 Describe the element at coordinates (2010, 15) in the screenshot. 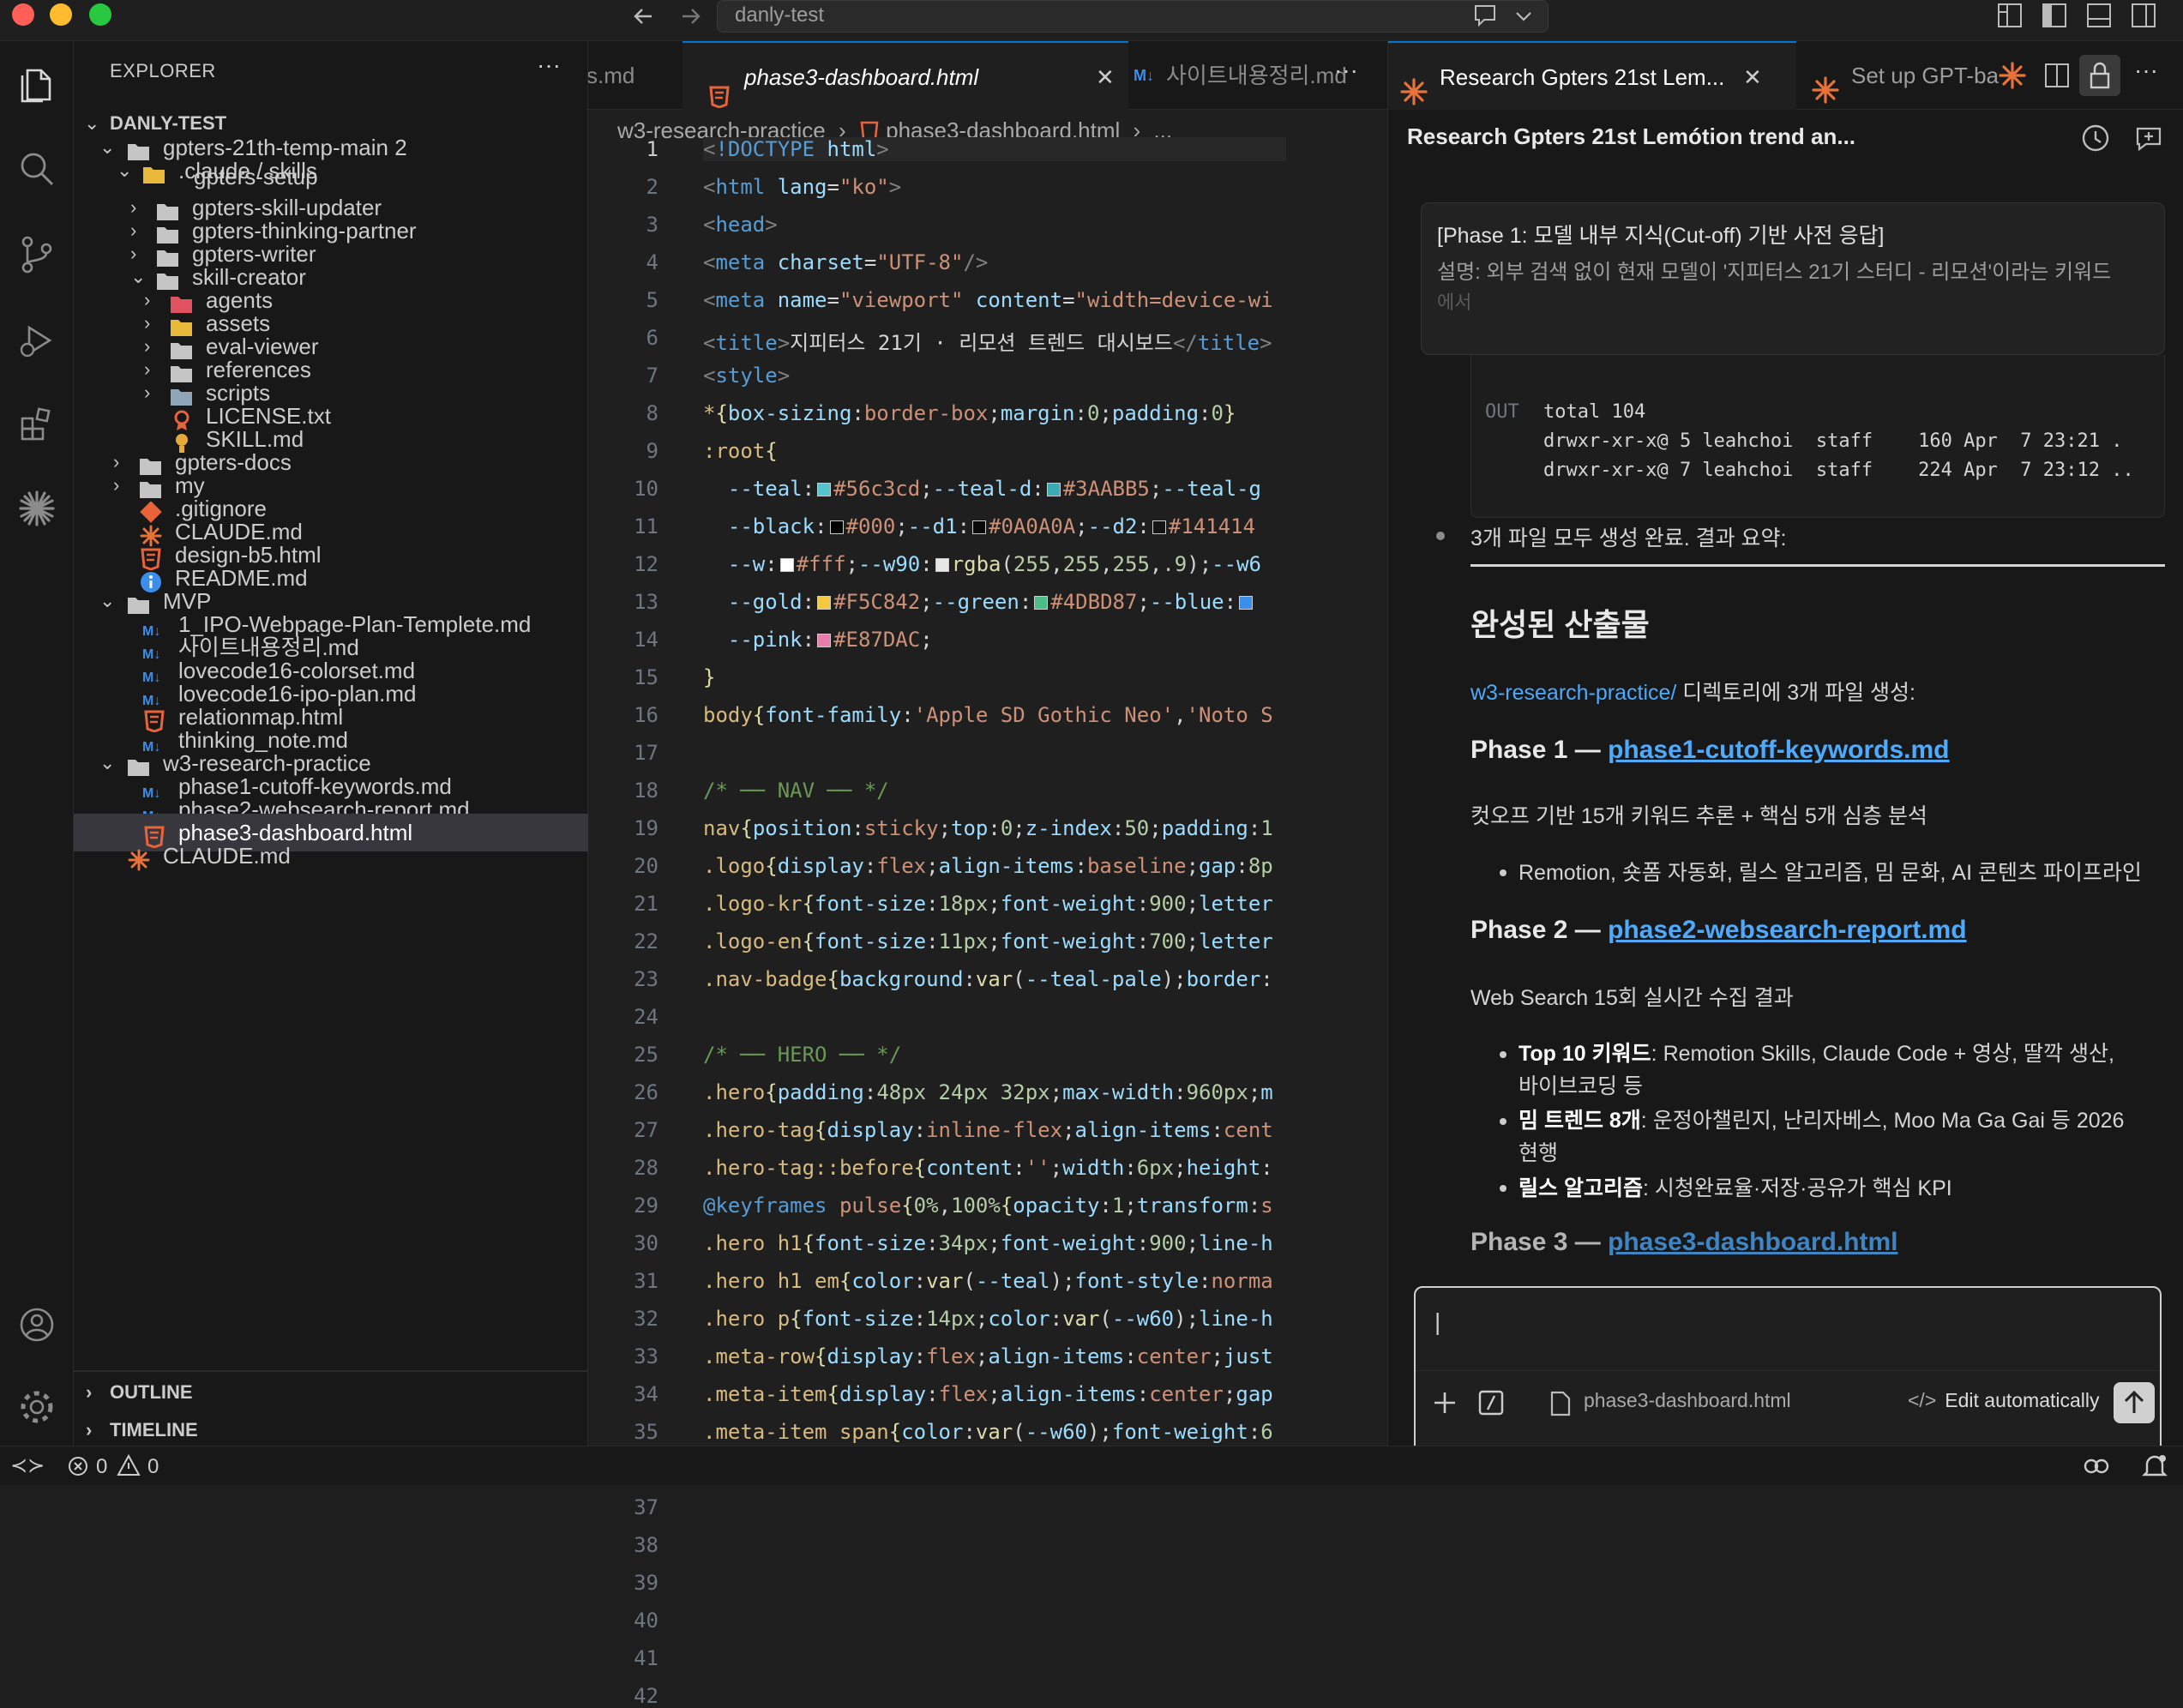

I see `customize-layout-icon` at that location.